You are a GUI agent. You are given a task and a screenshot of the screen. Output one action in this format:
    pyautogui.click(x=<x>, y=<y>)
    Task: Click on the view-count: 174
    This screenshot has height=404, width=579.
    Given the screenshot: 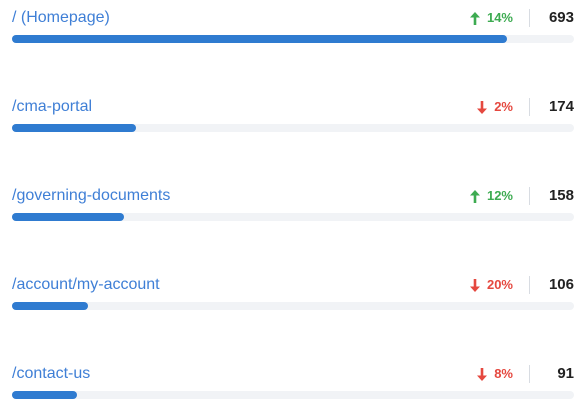 What is the action you would take?
    pyautogui.click(x=561, y=106)
    